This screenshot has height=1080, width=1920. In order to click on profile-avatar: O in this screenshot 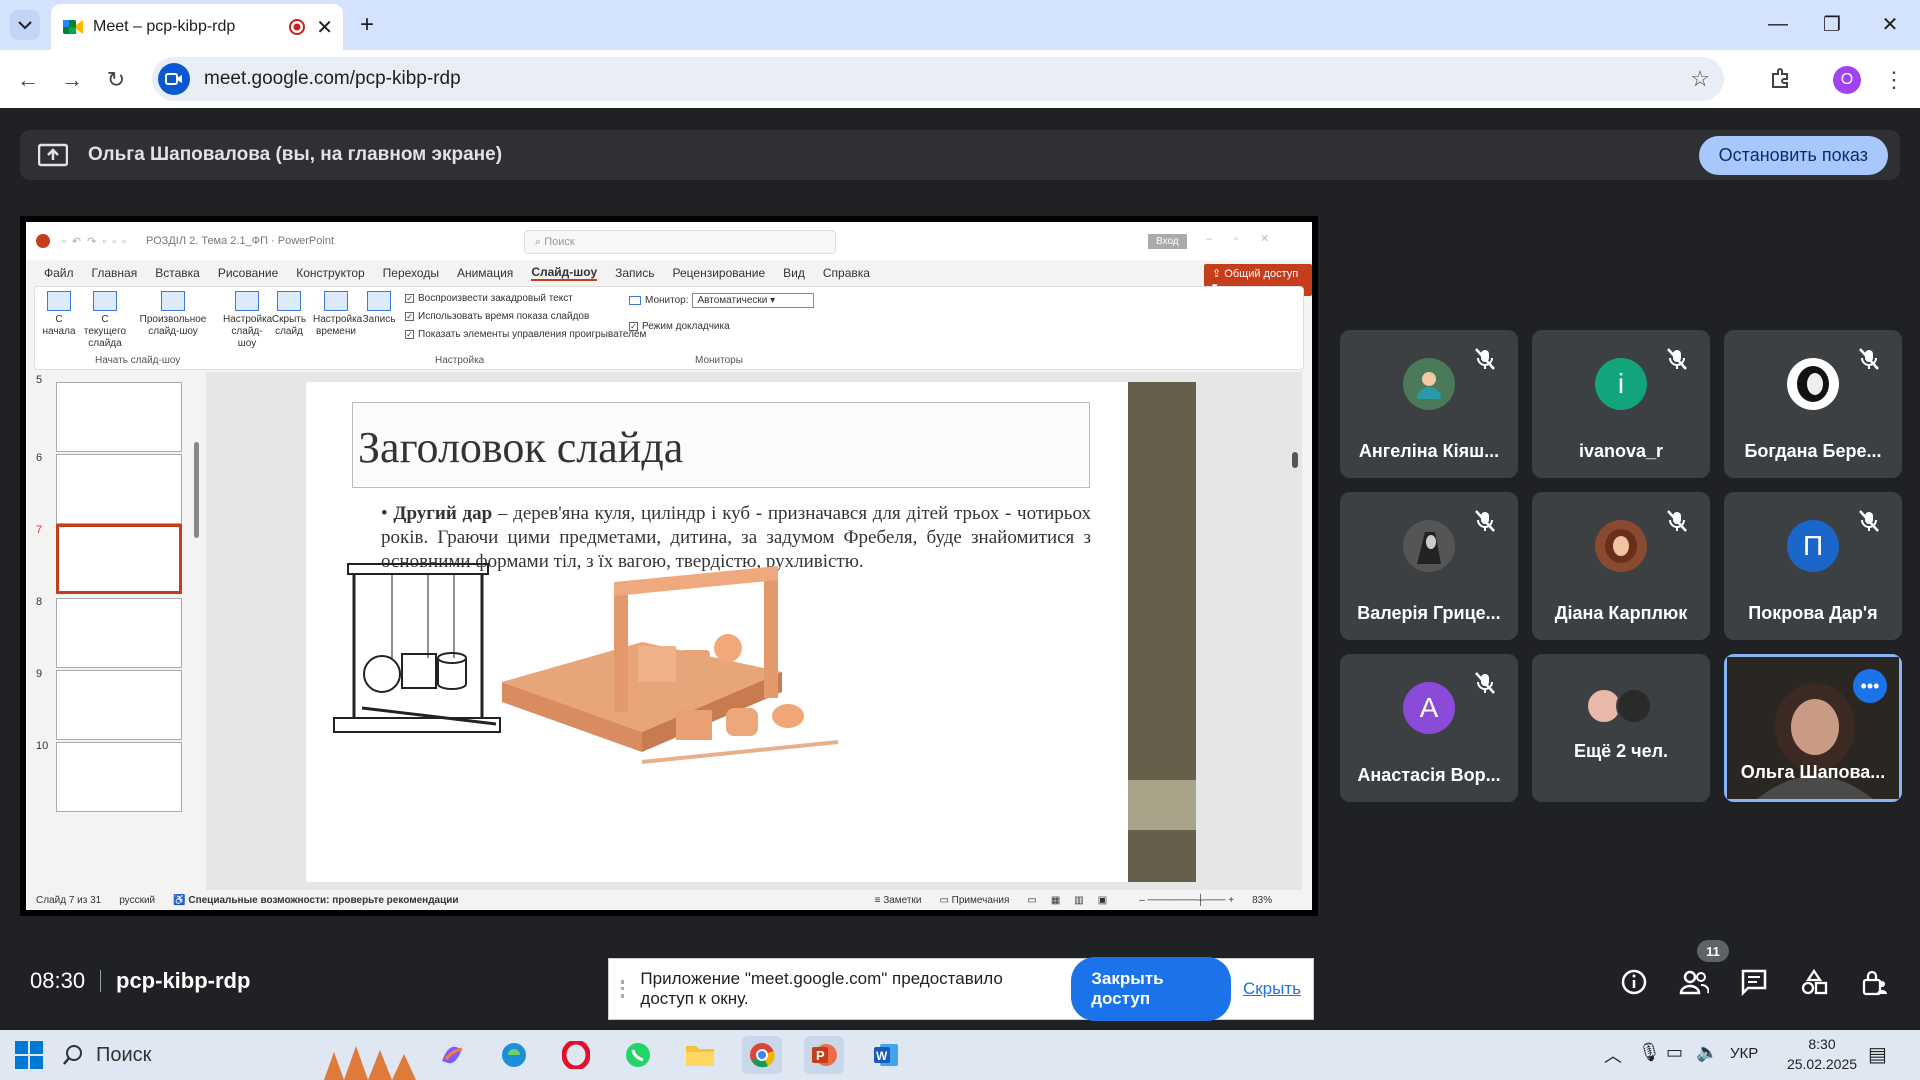, I will do `click(1847, 80)`.